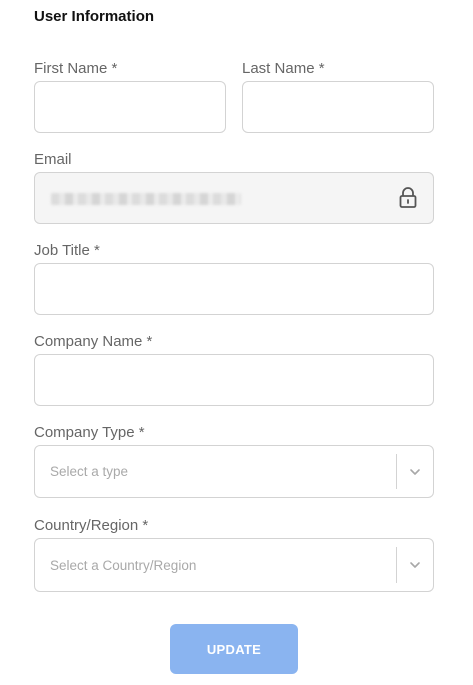 This screenshot has height=685, width=473. I want to click on country-region-select: Select a Country/Region, so click(234, 565).